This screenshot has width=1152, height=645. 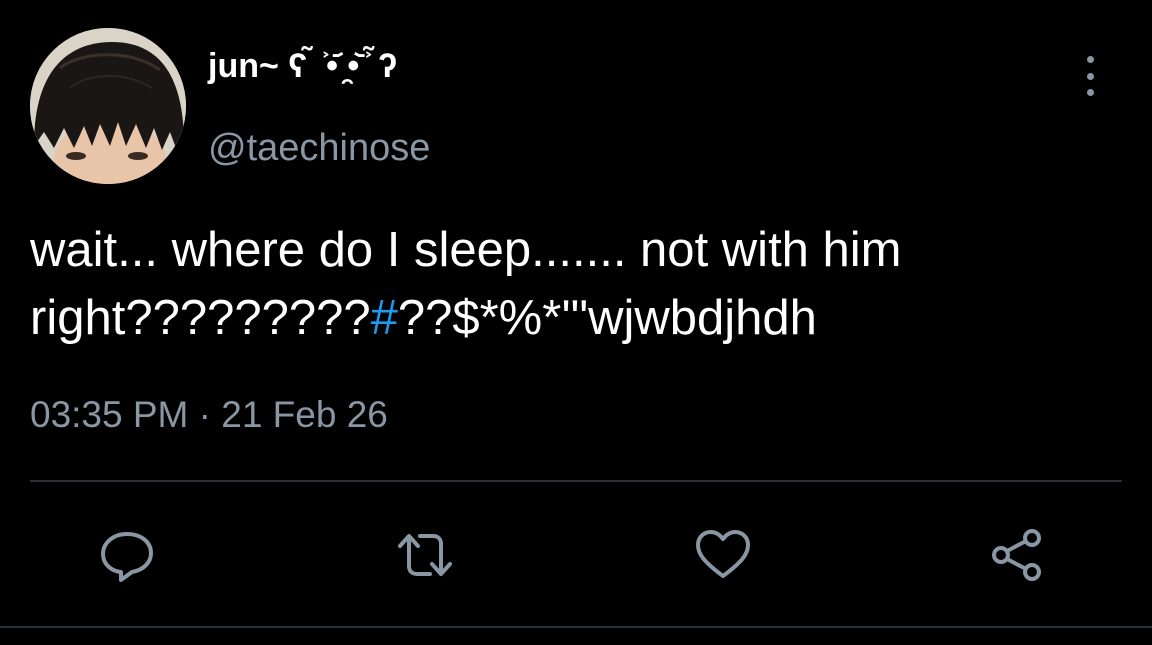 What do you see at coordinates (607, 318) in the screenshot?
I see `tweet-text-segment: ??$*%*'"wjwbdjhdh` at bounding box center [607, 318].